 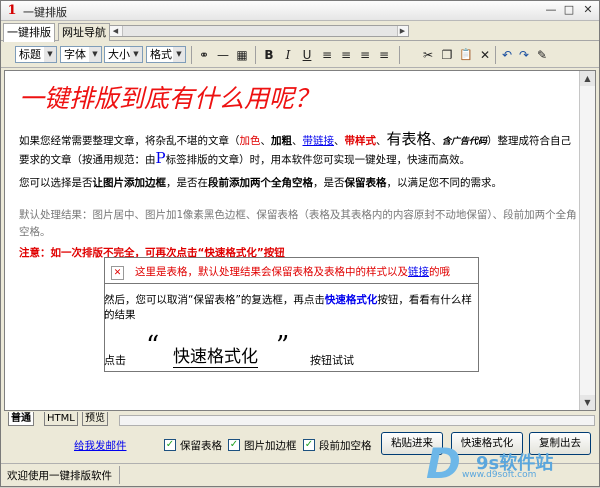 What do you see at coordinates (270, 446) in the screenshot?
I see `image-border-label: 图片加边框` at bounding box center [270, 446].